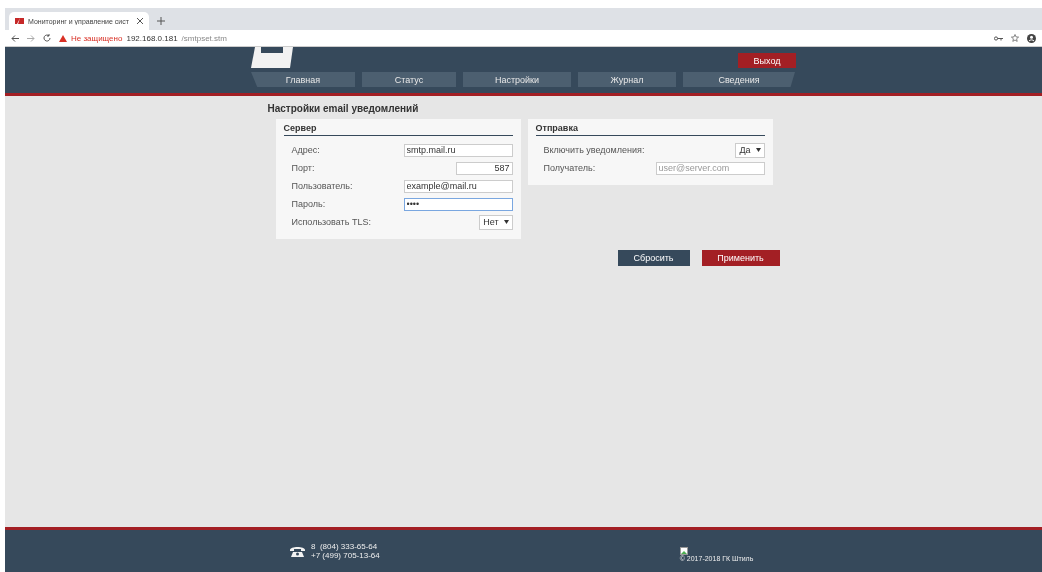 The width and height of the screenshot is (1042, 572). I want to click on phone-number: 8 (804) 333-65-64, so click(345, 546).